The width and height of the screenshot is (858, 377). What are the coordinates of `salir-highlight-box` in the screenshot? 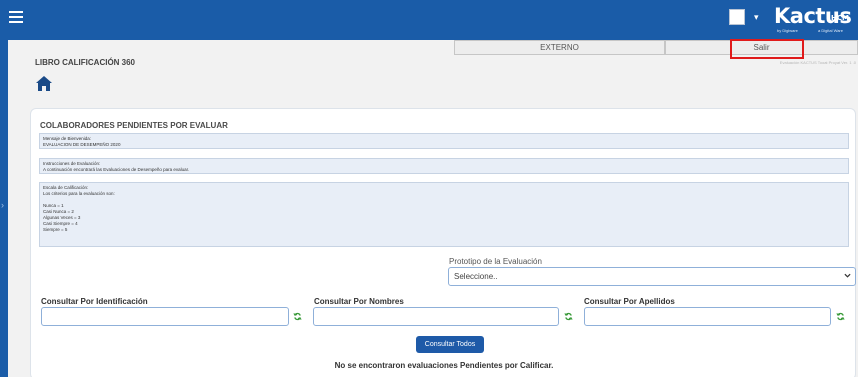 It's located at (767, 49).